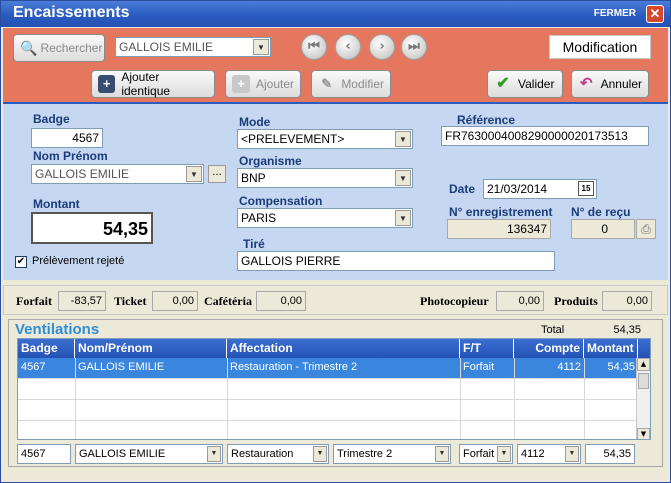 The width and height of the screenshot is (671, 483). What do you see at coordinates (56, 204) in the screenshot?
I see `montant-label: Montant` at bounding box center [56, 204].